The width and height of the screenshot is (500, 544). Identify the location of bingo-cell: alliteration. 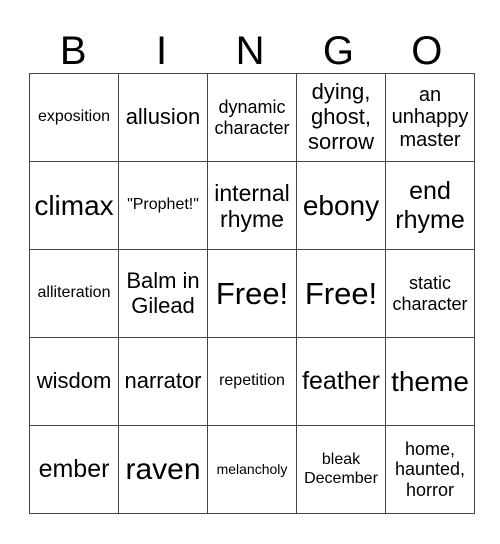
(74, 293).